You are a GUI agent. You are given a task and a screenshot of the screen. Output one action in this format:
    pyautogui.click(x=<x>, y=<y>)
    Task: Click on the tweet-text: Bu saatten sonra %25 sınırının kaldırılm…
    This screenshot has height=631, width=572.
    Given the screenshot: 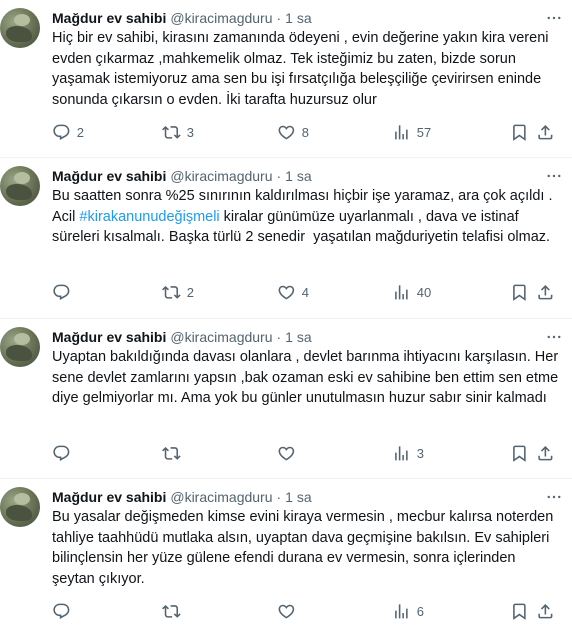 What is the action you would take?
    pyautogui.click(x=306, y=227)
    